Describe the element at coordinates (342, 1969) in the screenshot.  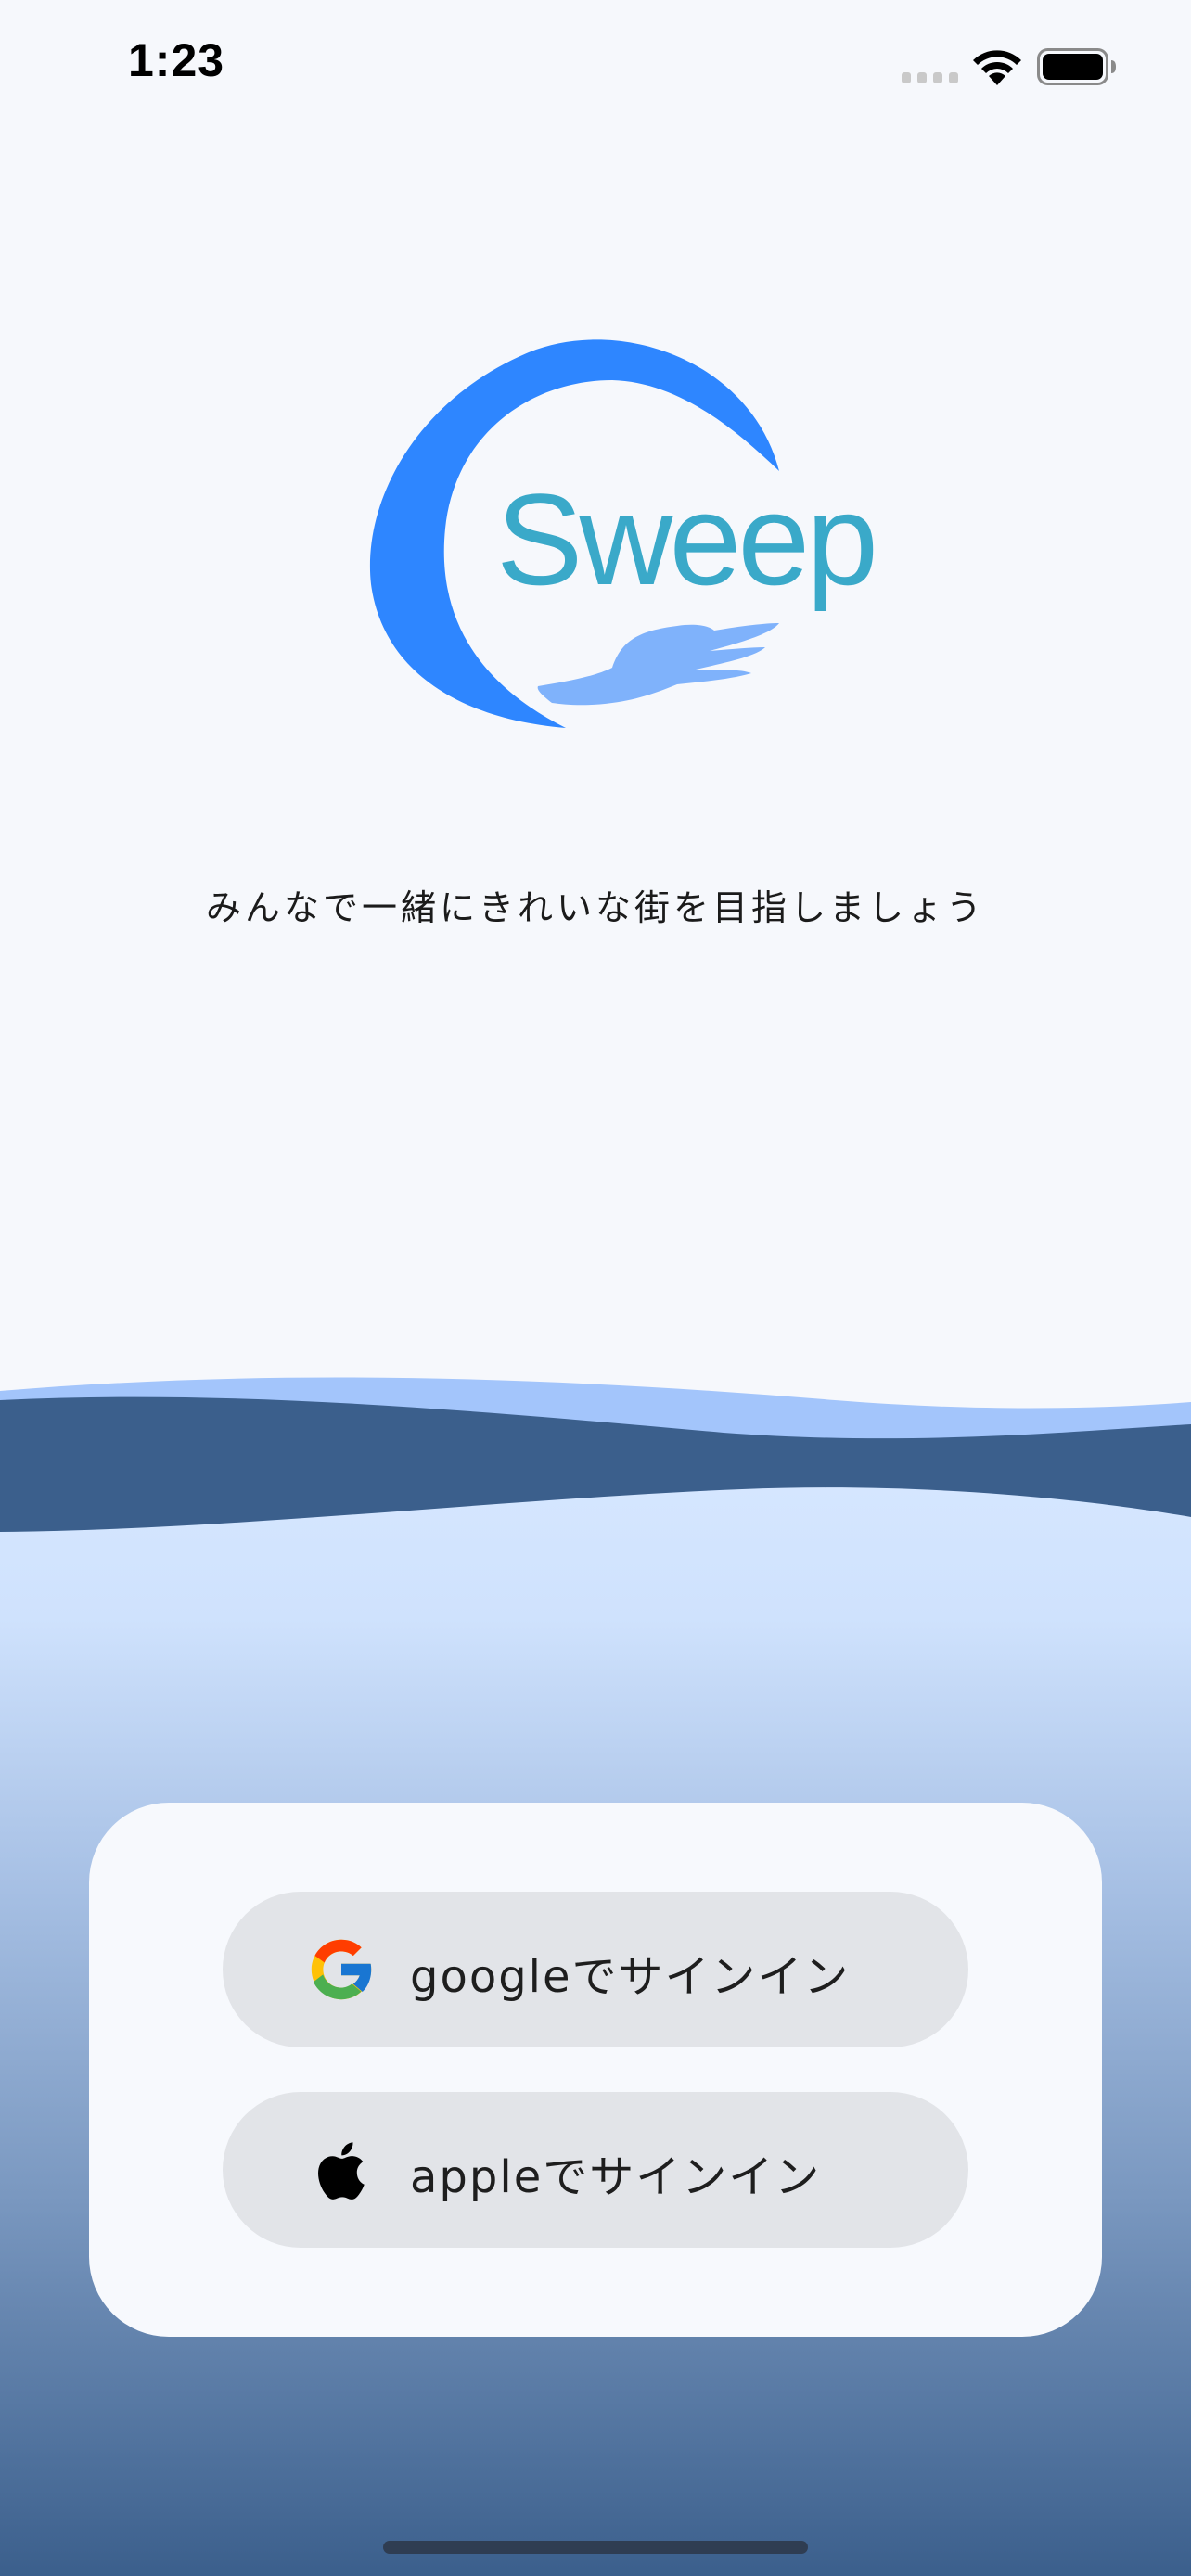
I see `google-icon` at that location.